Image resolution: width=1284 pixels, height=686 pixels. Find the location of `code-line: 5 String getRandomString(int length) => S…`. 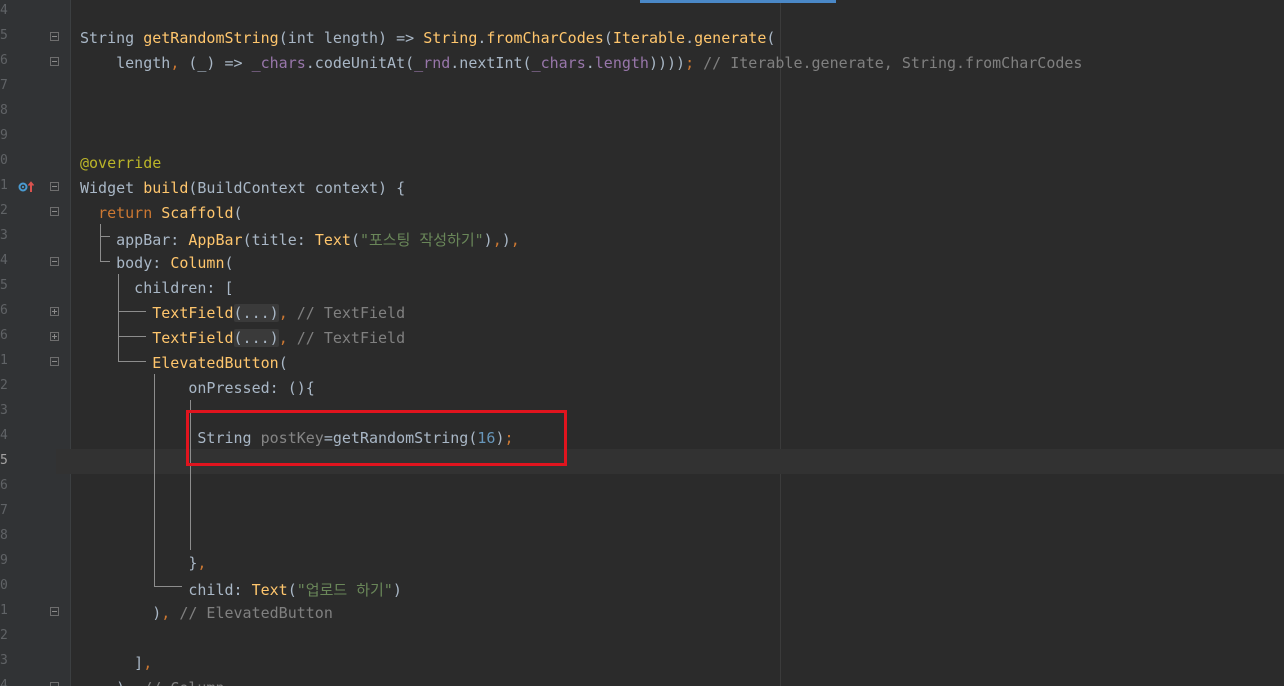

code-line: 5 String getRandomString(int length) => S… is located at coordinates (642, 37).